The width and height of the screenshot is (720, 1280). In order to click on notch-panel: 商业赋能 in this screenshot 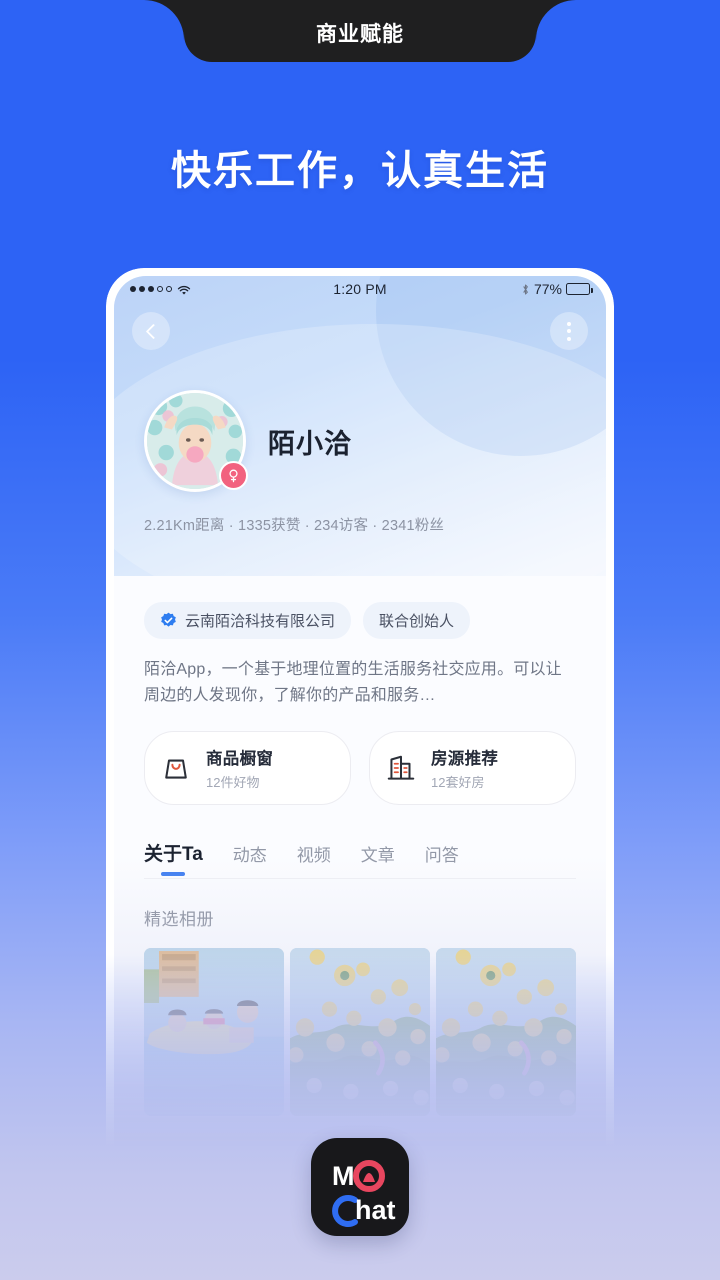, I will do `click(360, 31)`.